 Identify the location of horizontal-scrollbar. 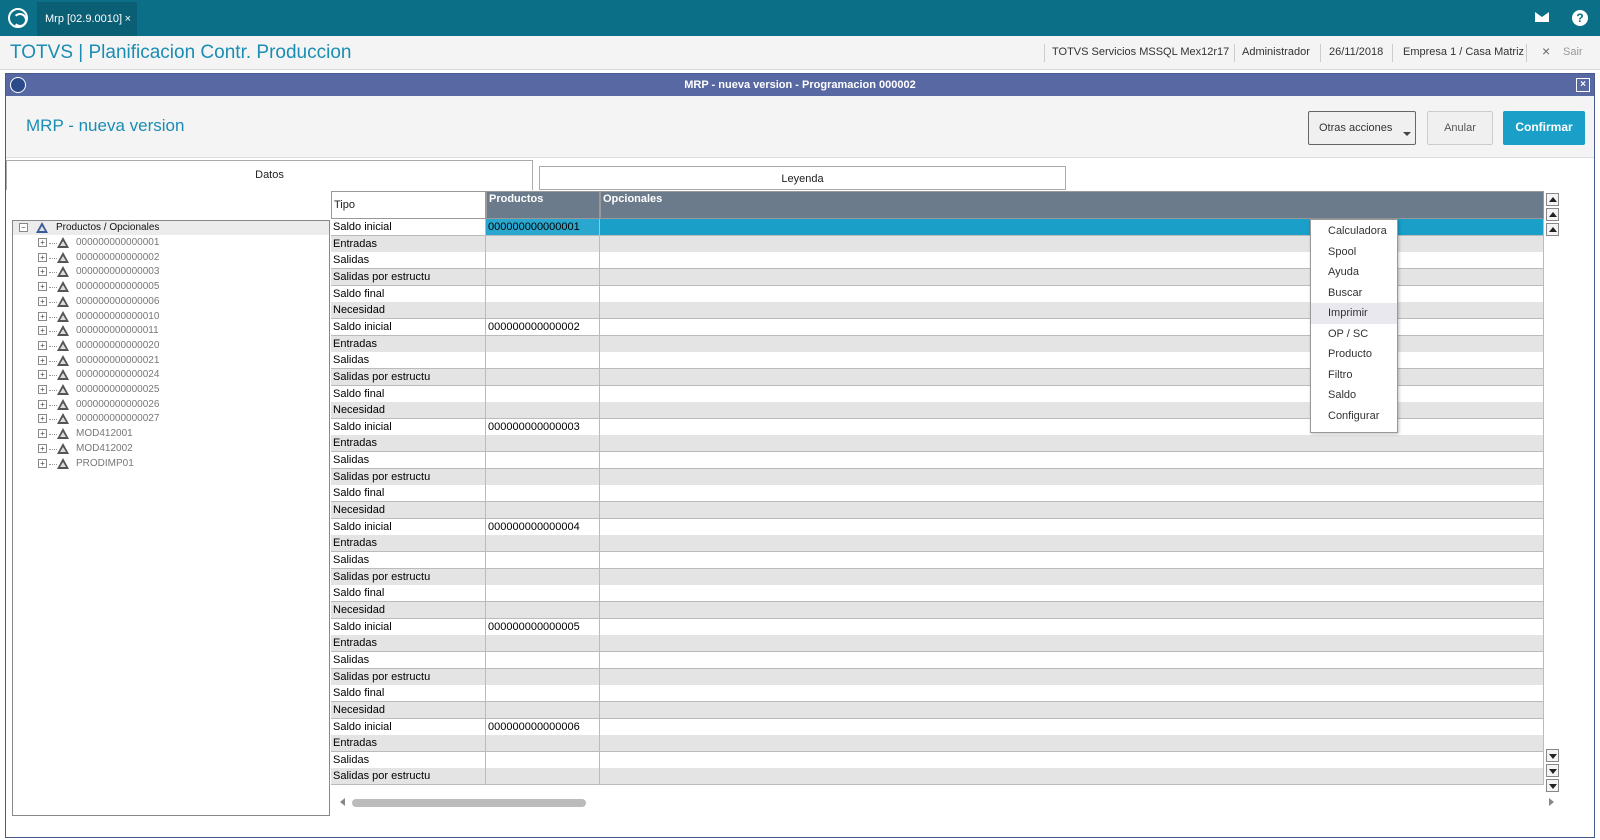
(946, 802).